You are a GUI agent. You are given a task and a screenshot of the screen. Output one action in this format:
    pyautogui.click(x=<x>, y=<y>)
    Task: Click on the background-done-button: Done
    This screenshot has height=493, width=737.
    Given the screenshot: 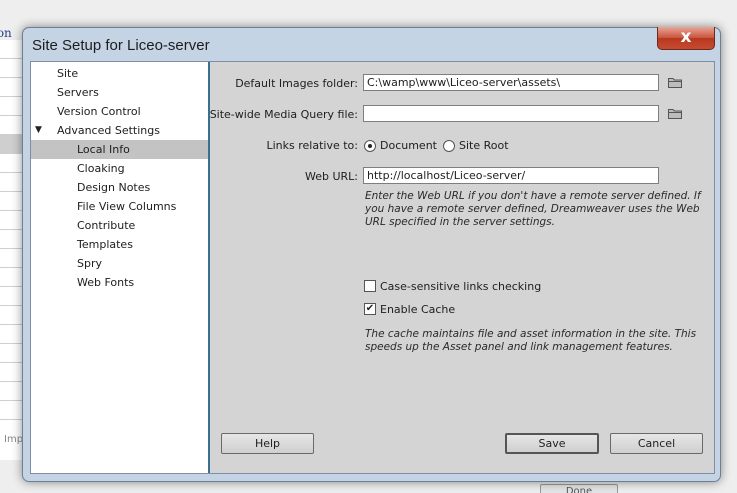 What is the action you would take?
    pyautogui.click(x=579, y=488)
    